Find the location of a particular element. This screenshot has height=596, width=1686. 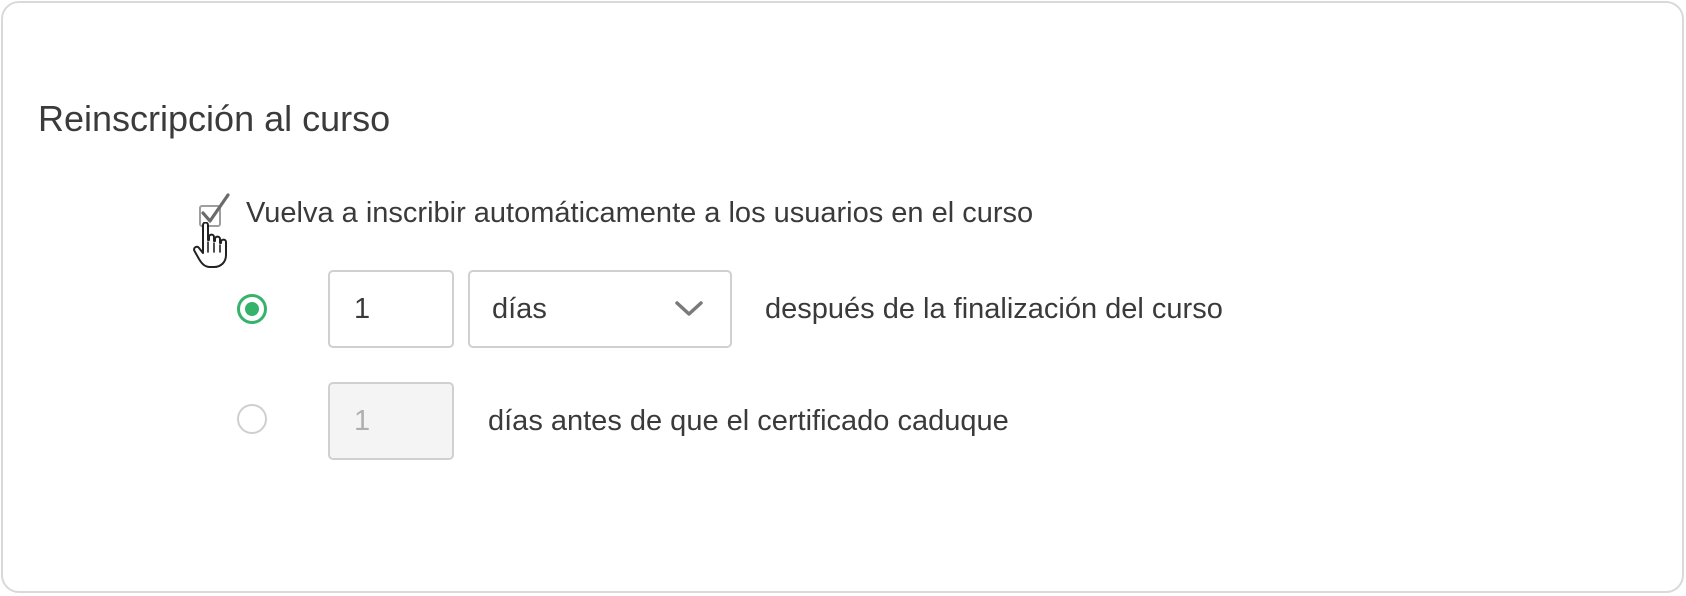

after-completion-amount-input: 1 is located at coordinates (391, 309).